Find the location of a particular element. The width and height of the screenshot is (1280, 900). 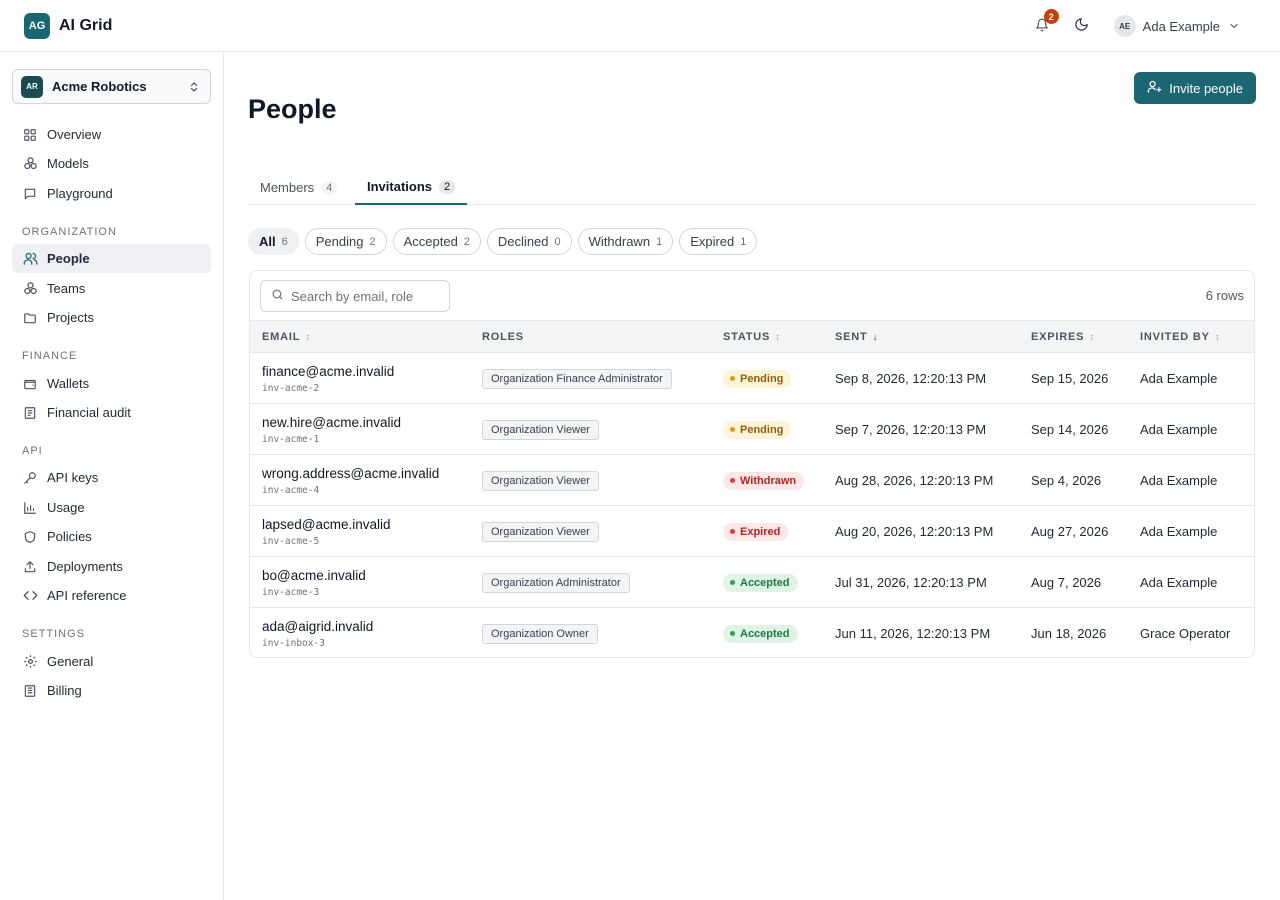

sidebar-item-label: Policies is located at coordinates (69, 536).